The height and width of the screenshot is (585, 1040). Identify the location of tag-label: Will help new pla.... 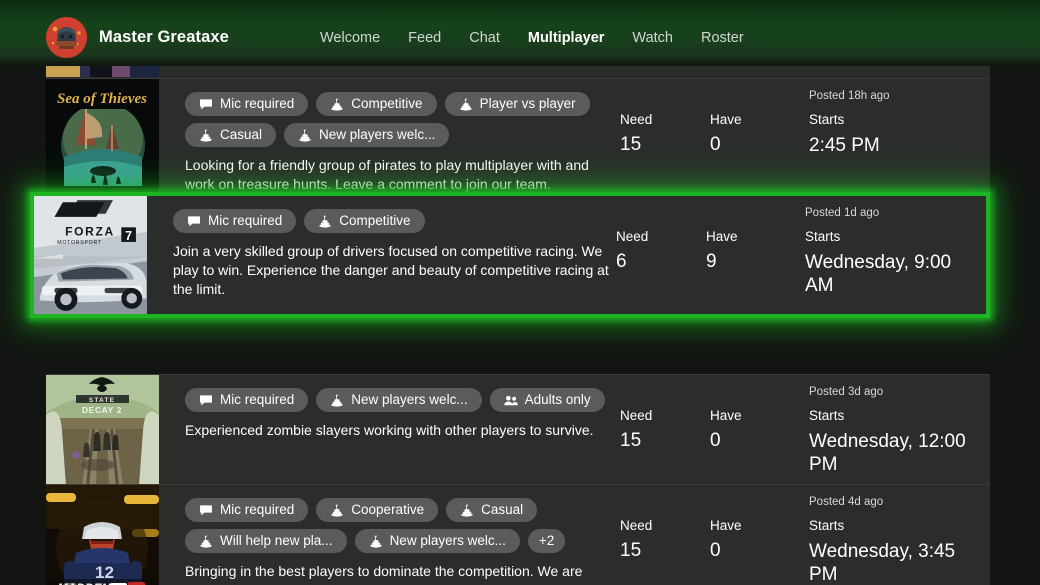
(276, 541).